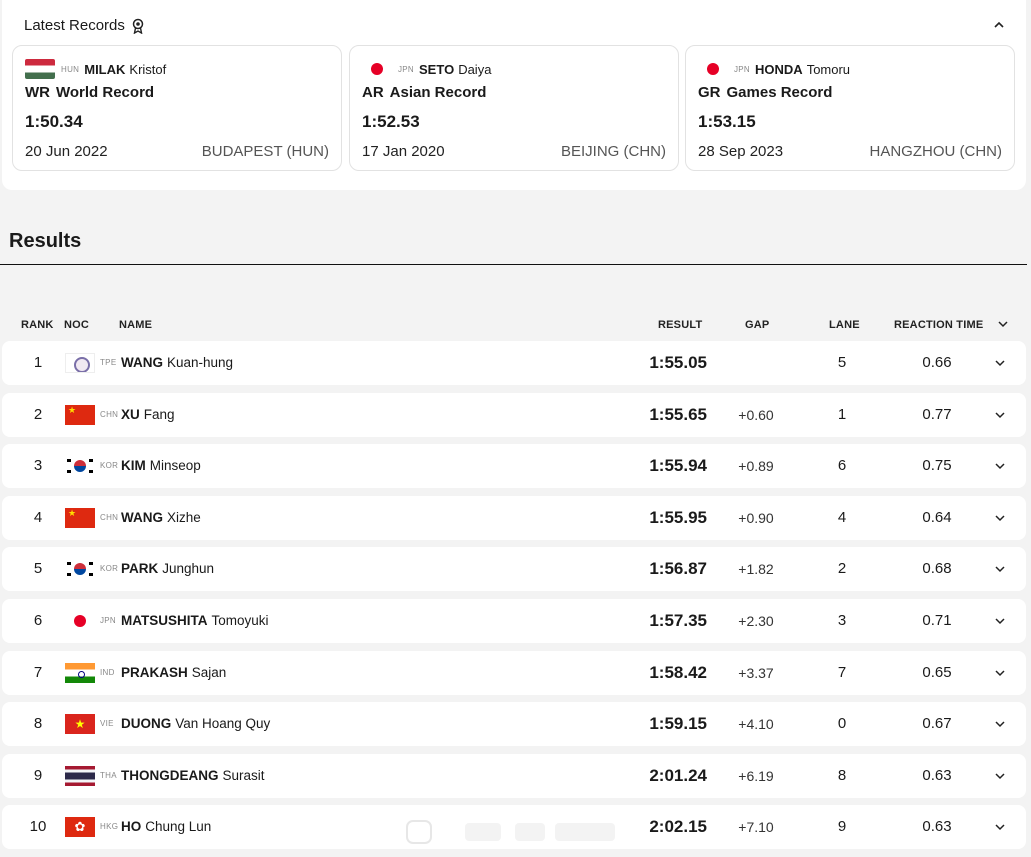 This screenshot has height=857, width=1031. Describe the element at coordinates (146, 723) in the screenshot. I see `athlete-surname: DUONG` at that location.